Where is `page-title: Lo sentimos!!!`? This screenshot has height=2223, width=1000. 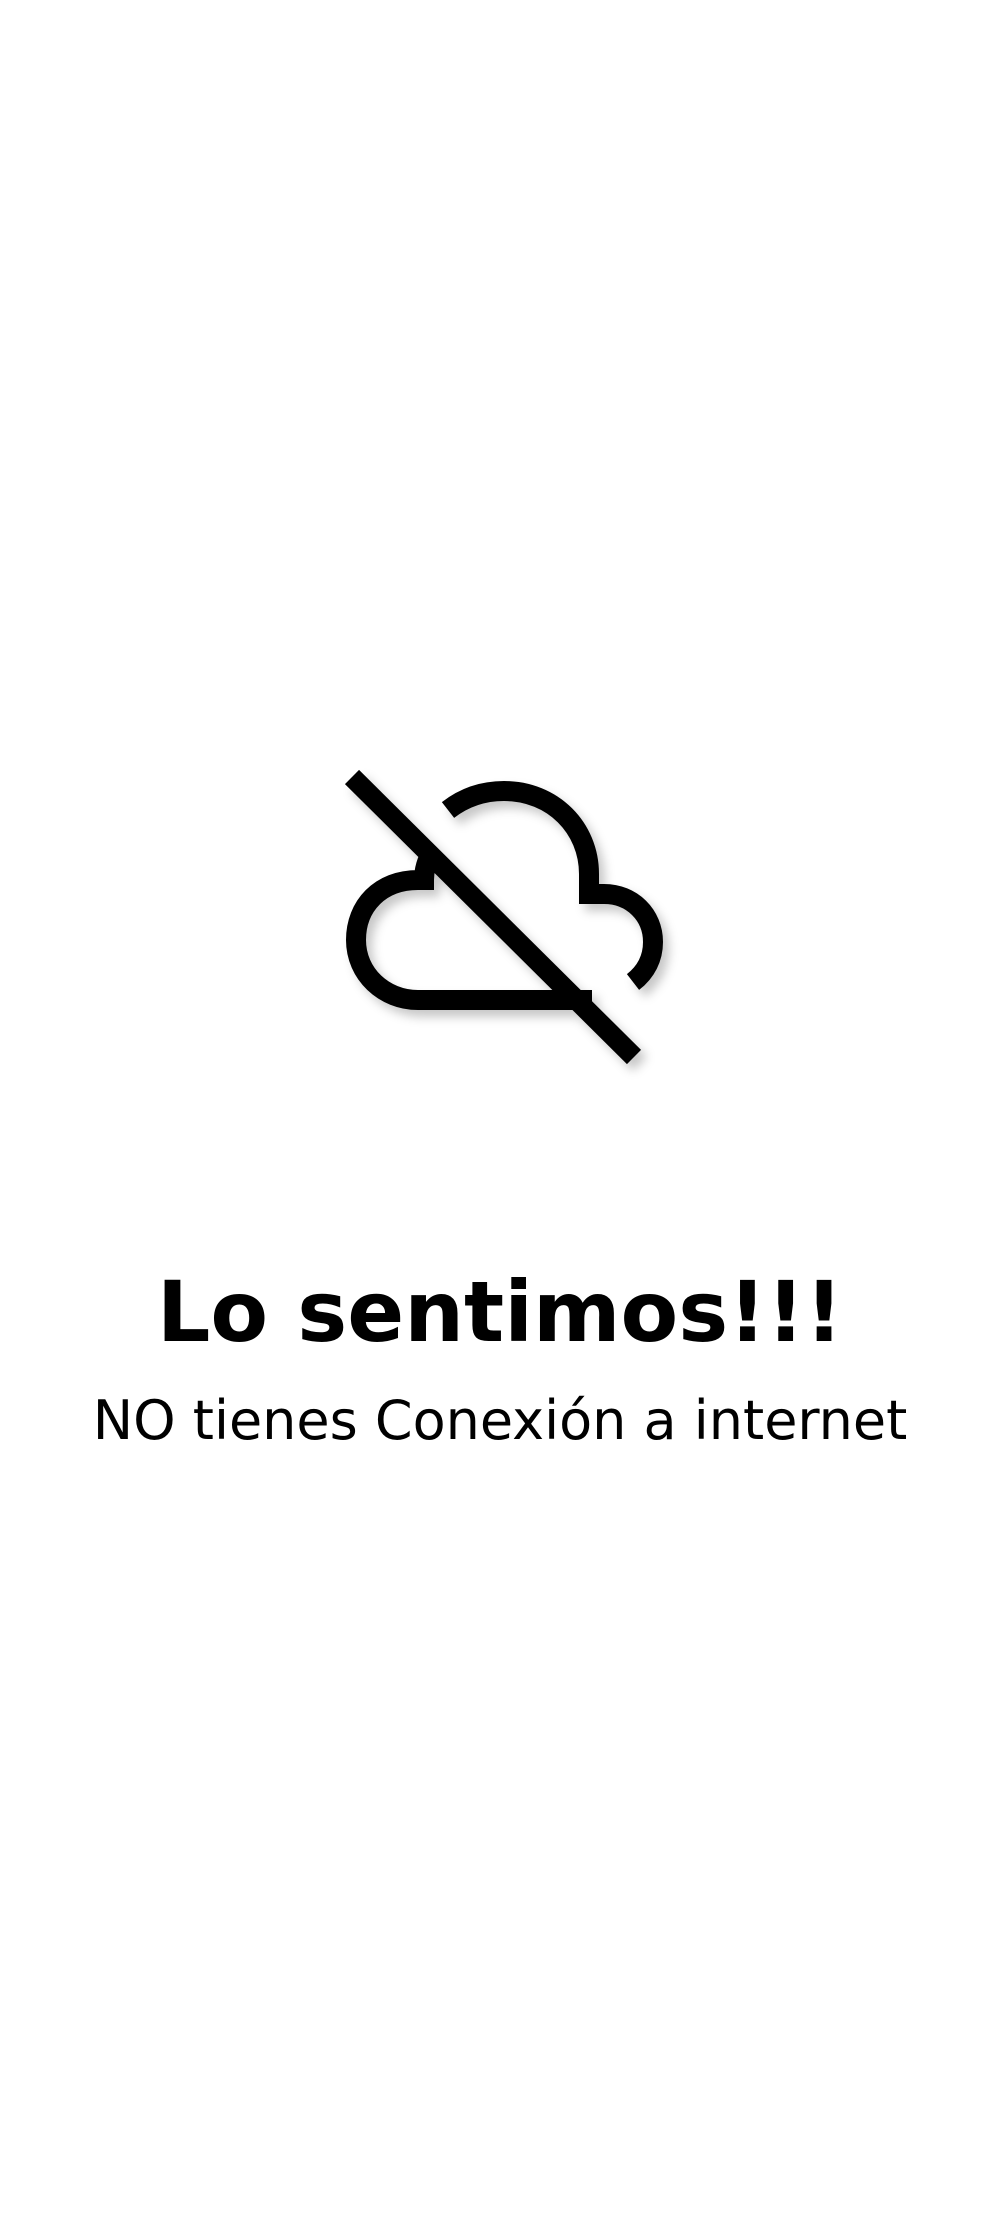 page-title: Lo sentimos!!! is located at coordinates (500, 1312).